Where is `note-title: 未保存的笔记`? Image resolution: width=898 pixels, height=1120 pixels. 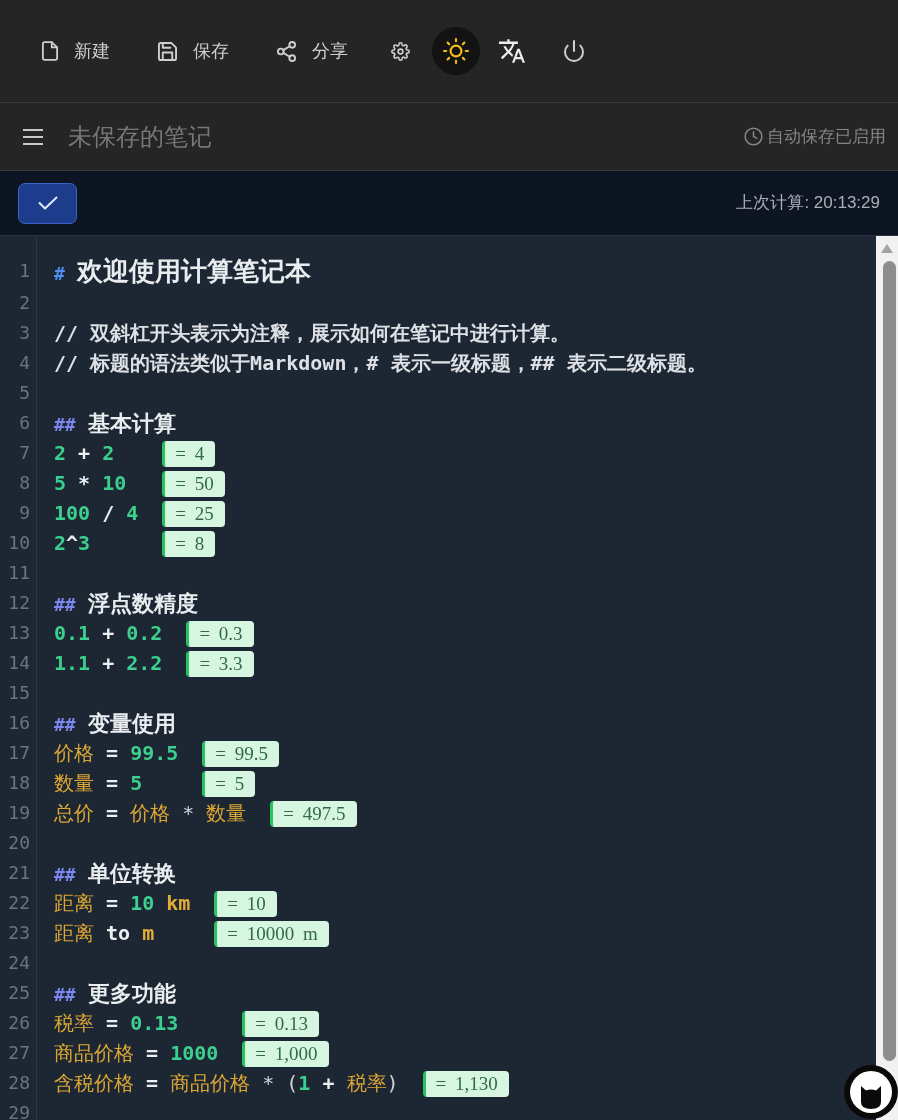 note-title: 未保存的笔记 is located at coordinates (140, 136).